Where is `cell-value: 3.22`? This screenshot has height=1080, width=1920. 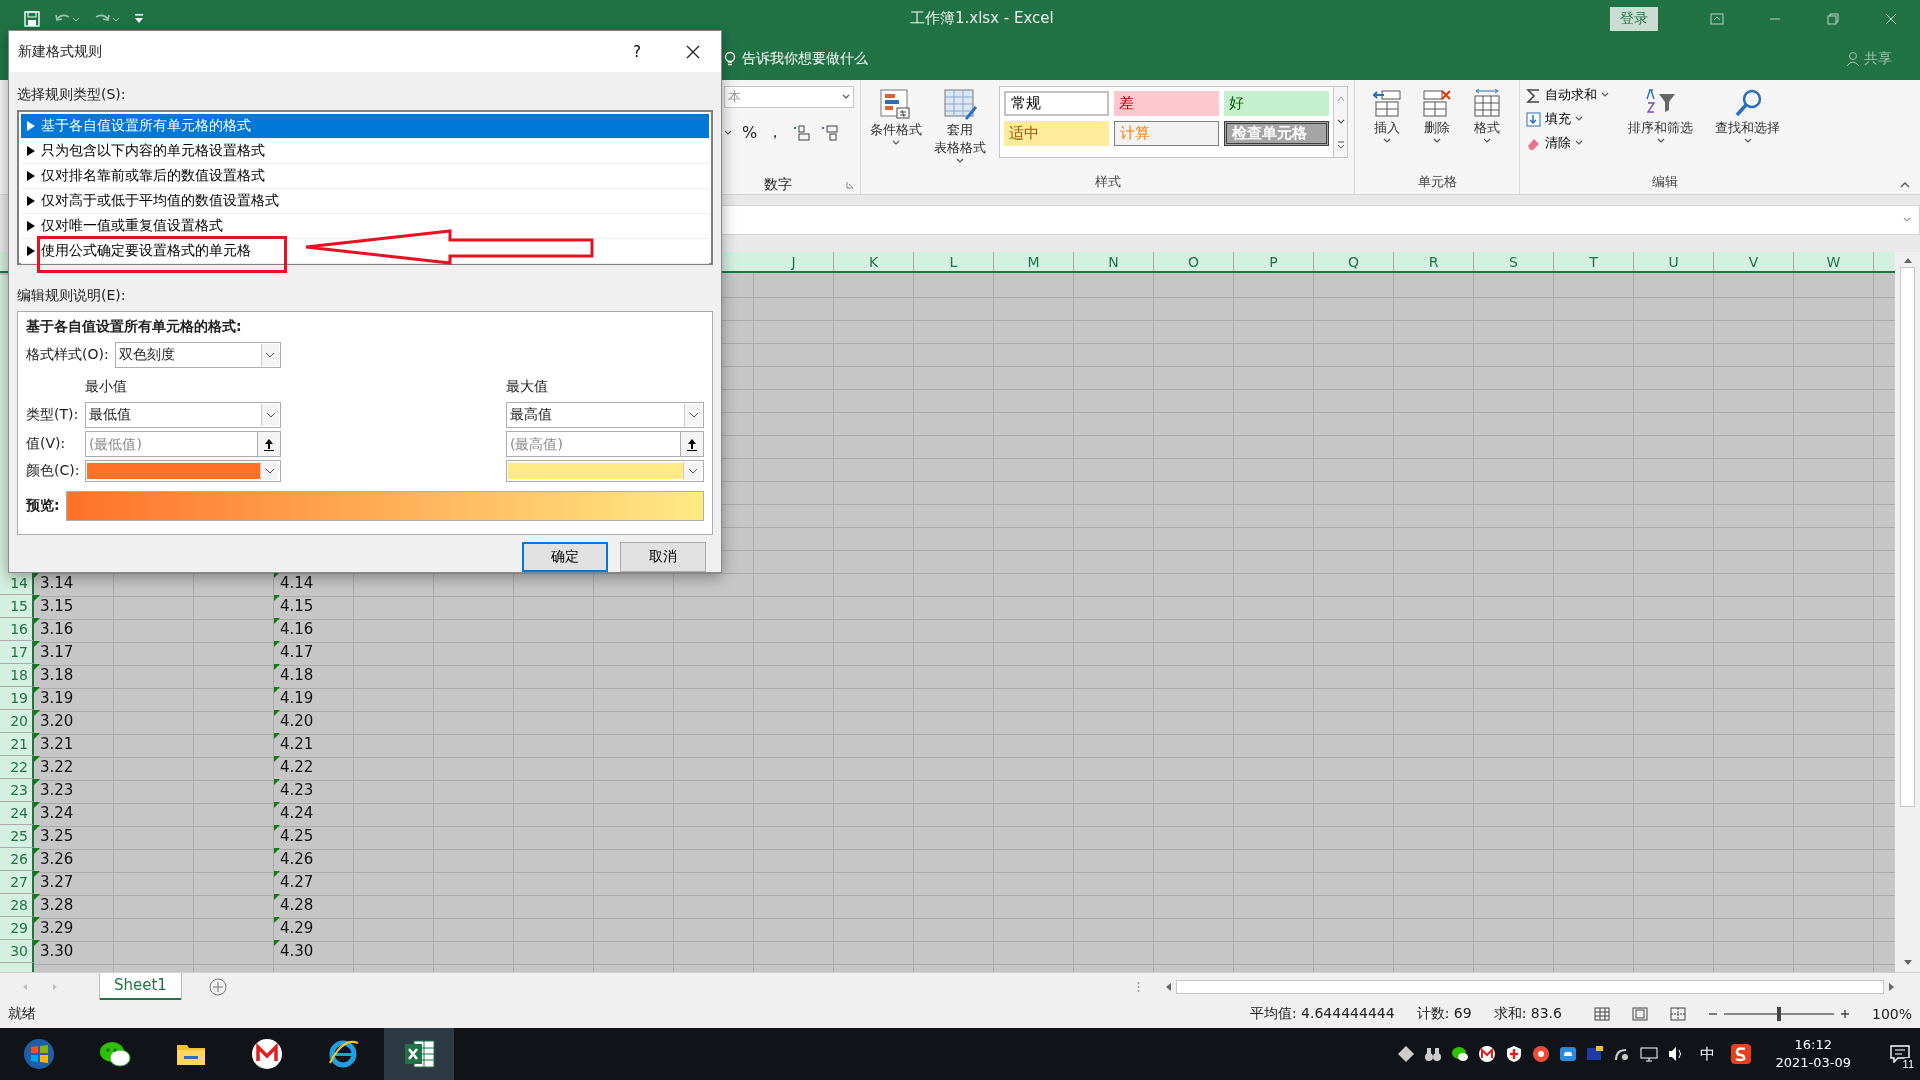
cell-value: 3.22 is located at coordinates (57, 767).